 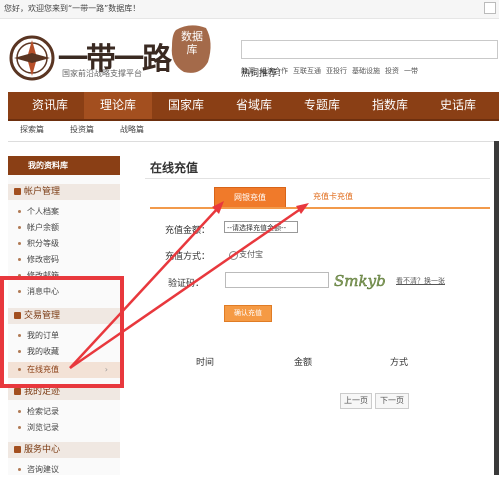 What do you see at coordinates (322, 105) in the screenshot?
I see `nav-item-topic: 专题库` at bounding box center [322, 105].